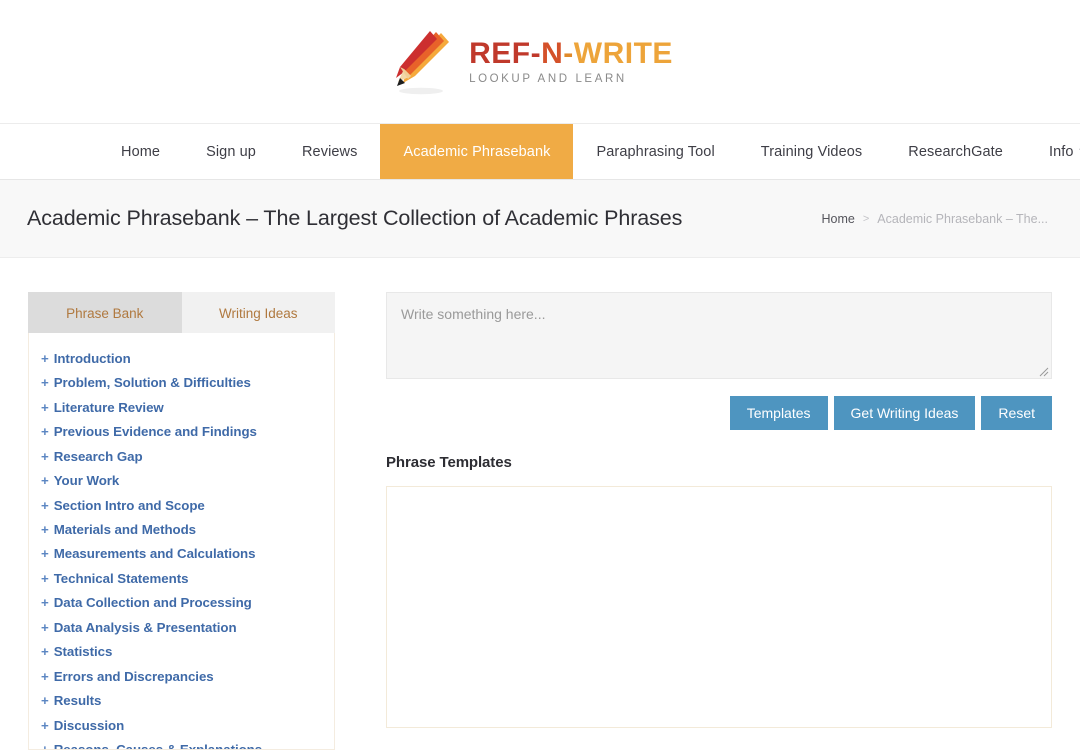  What do you see at coordinates (158, 746) in the screenshot?
I see `sidebar-item-label: Reasons, Causes & Explanations` at bounding box center [158, 746].